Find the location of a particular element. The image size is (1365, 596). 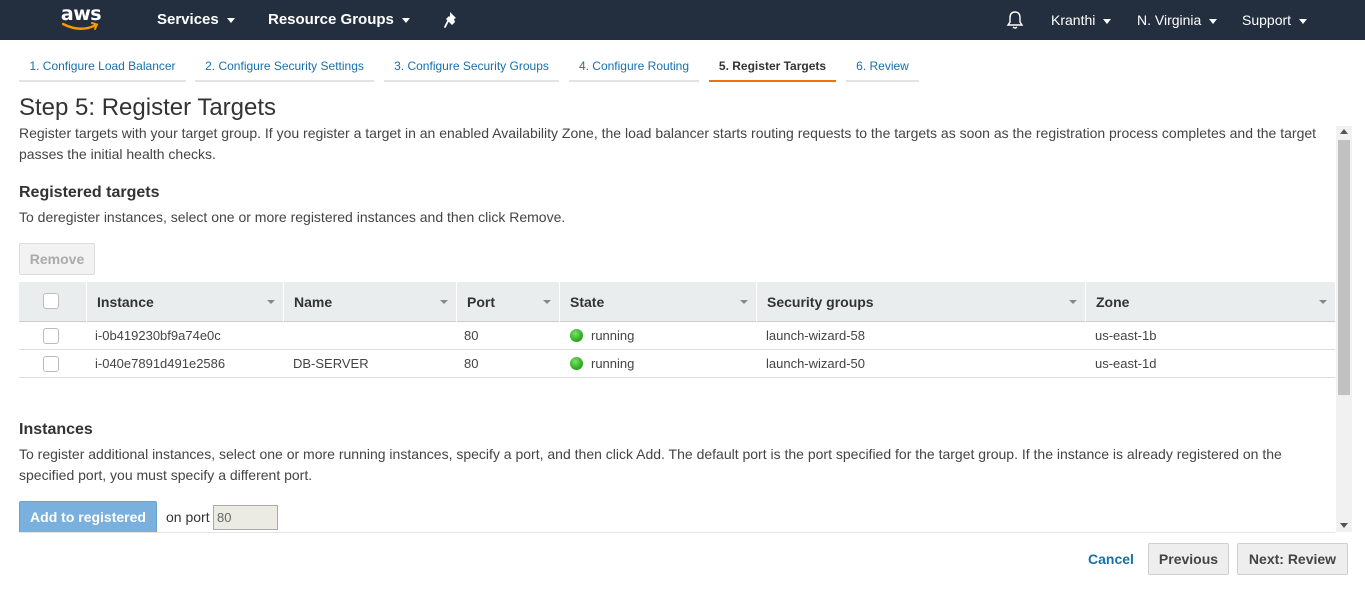

cell-security-group: launch-wizard-58 is located at coordinates (815, 335).